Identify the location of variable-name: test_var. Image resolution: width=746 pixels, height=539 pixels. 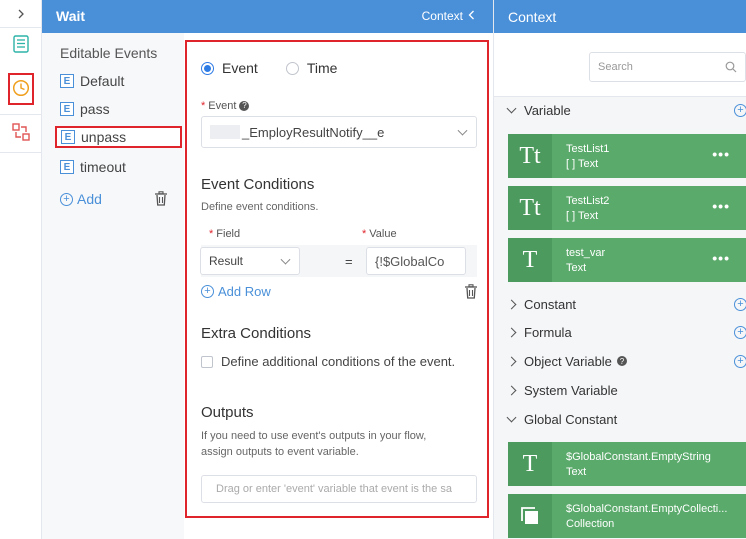
(586, 253).